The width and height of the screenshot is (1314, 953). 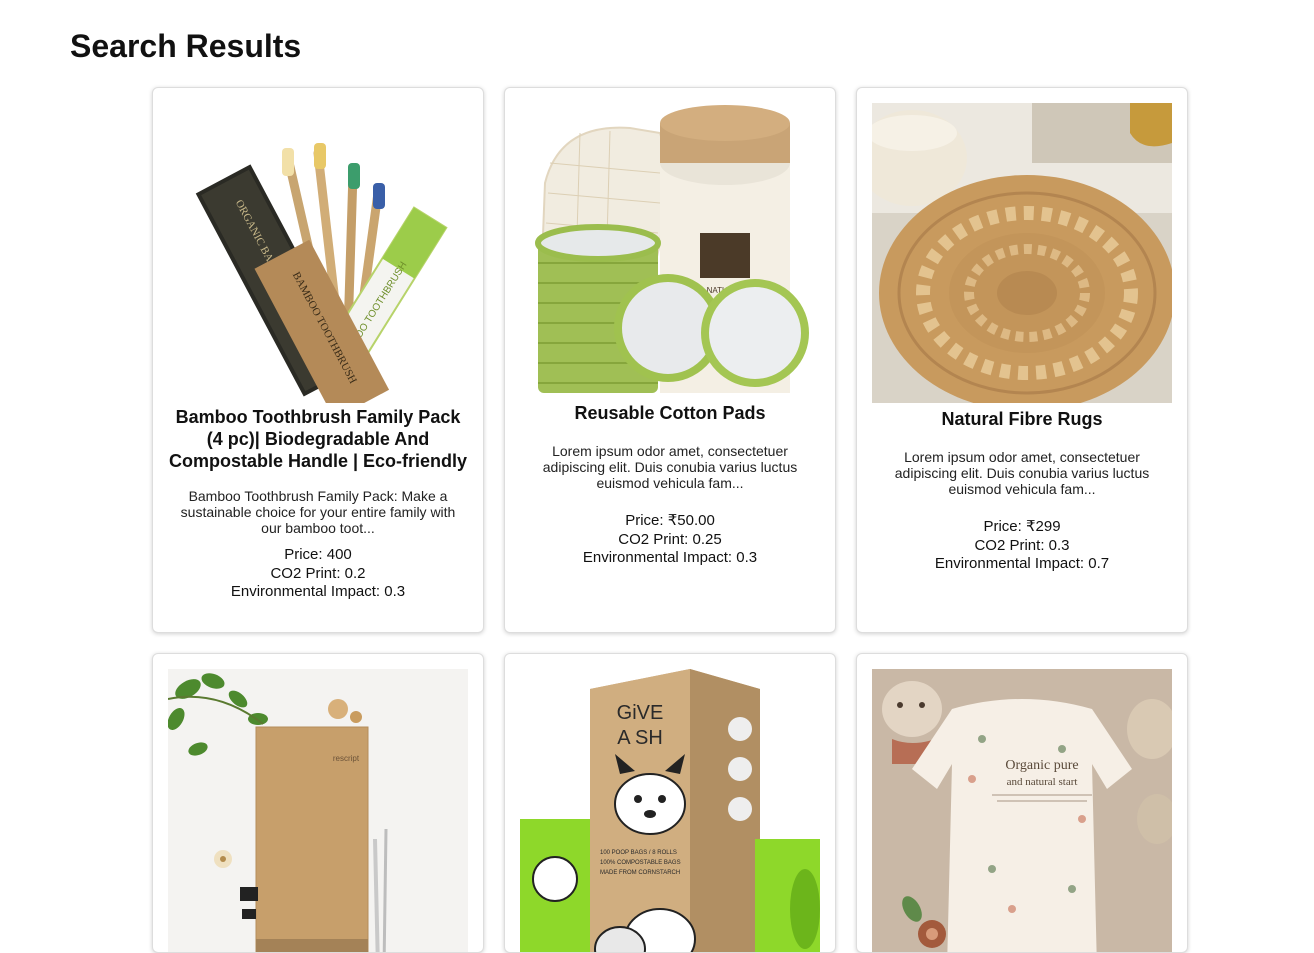 What do you see at coordinates (318, 554) in the screenshot?
I see `product-price: Price: 400` at bounding box center [318, 554].